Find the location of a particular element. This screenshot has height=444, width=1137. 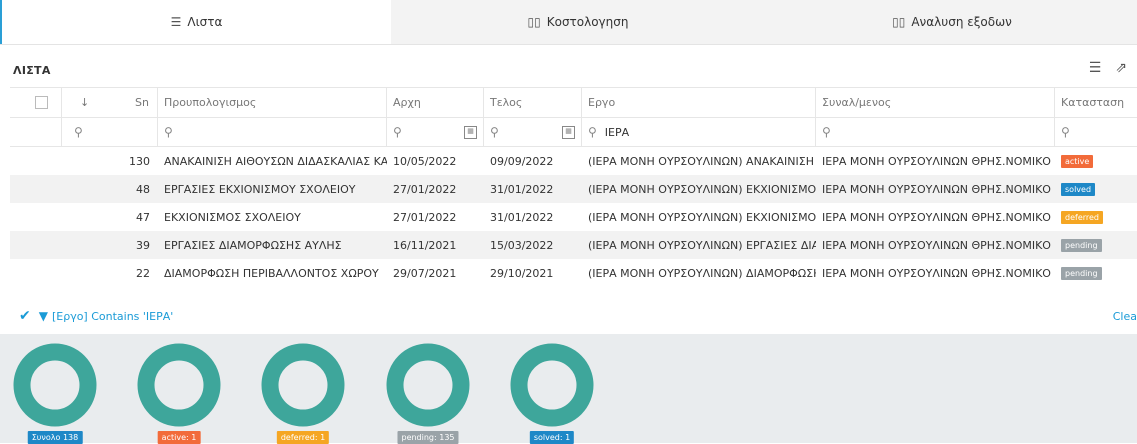

list-icon: ☰ is located at coordinates (176, 22).